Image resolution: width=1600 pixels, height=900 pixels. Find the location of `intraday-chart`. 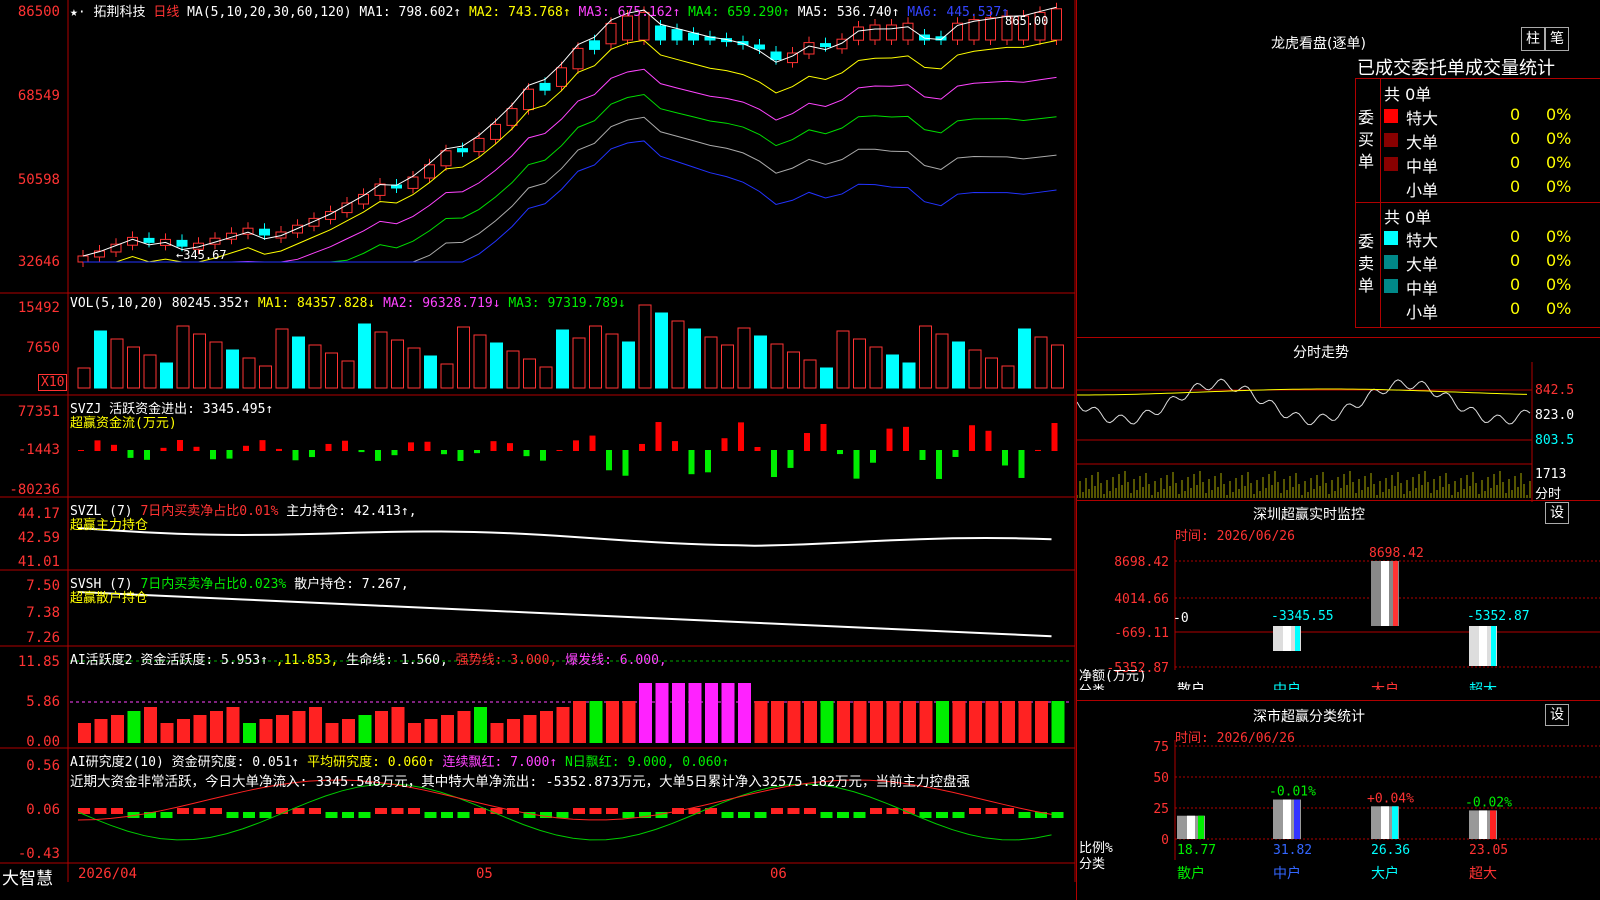

intraday-chart is located at coordinates (1338, 432).